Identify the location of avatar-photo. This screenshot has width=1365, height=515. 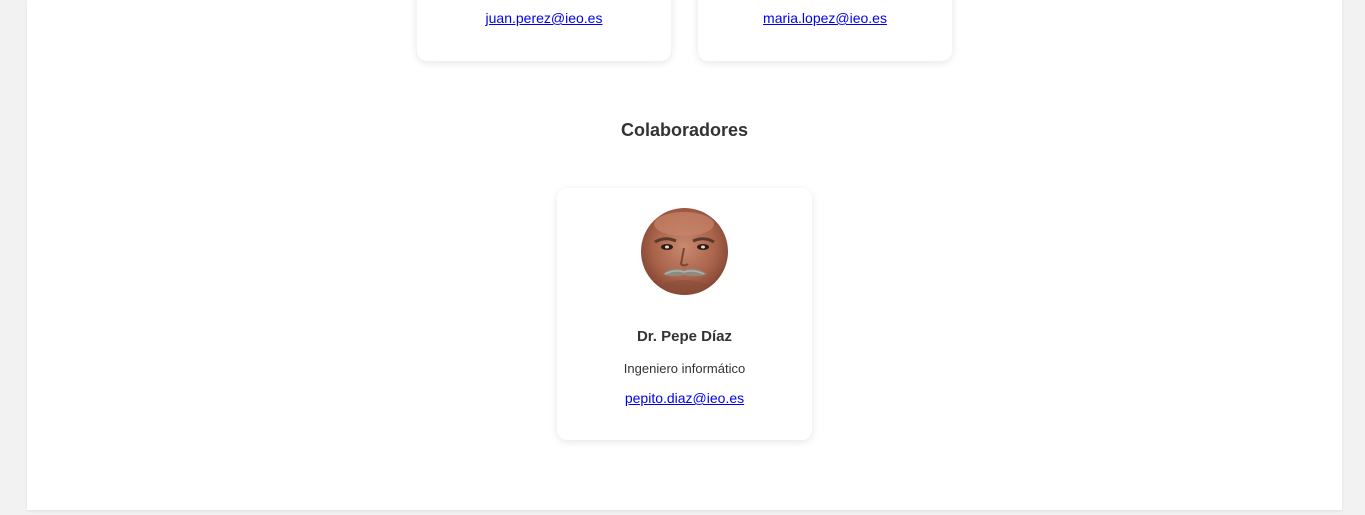
(684, 251).